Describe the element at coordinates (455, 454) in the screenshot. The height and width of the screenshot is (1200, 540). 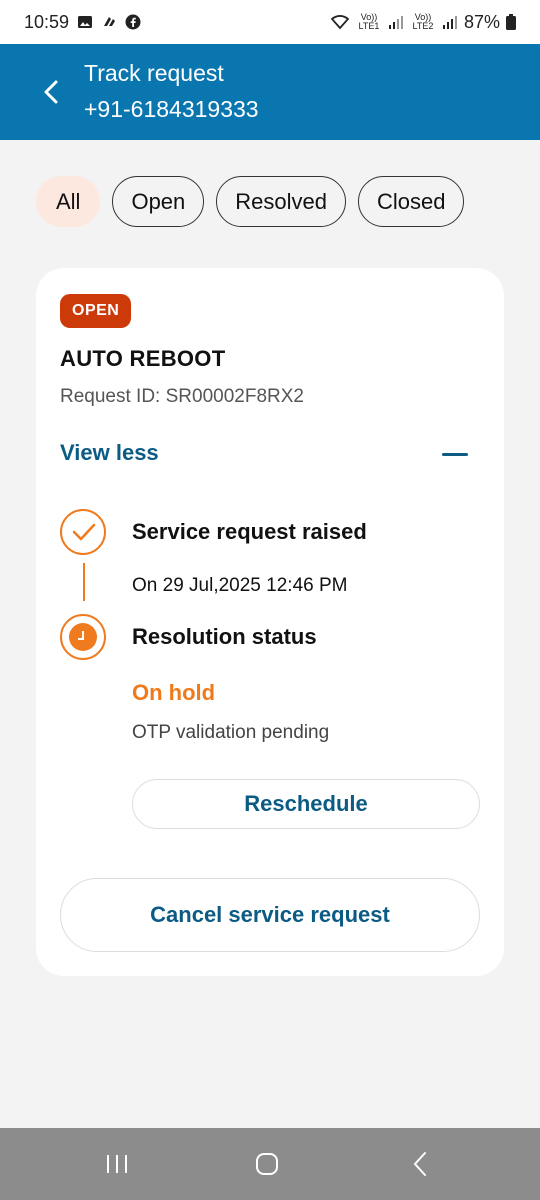
I see `collapse-icon` at that location.